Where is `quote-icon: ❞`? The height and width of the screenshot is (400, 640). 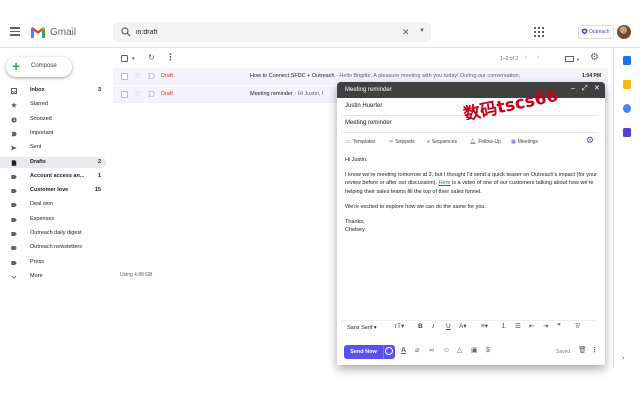
quote-icon: ❞ is located at coordinates (559, 327).